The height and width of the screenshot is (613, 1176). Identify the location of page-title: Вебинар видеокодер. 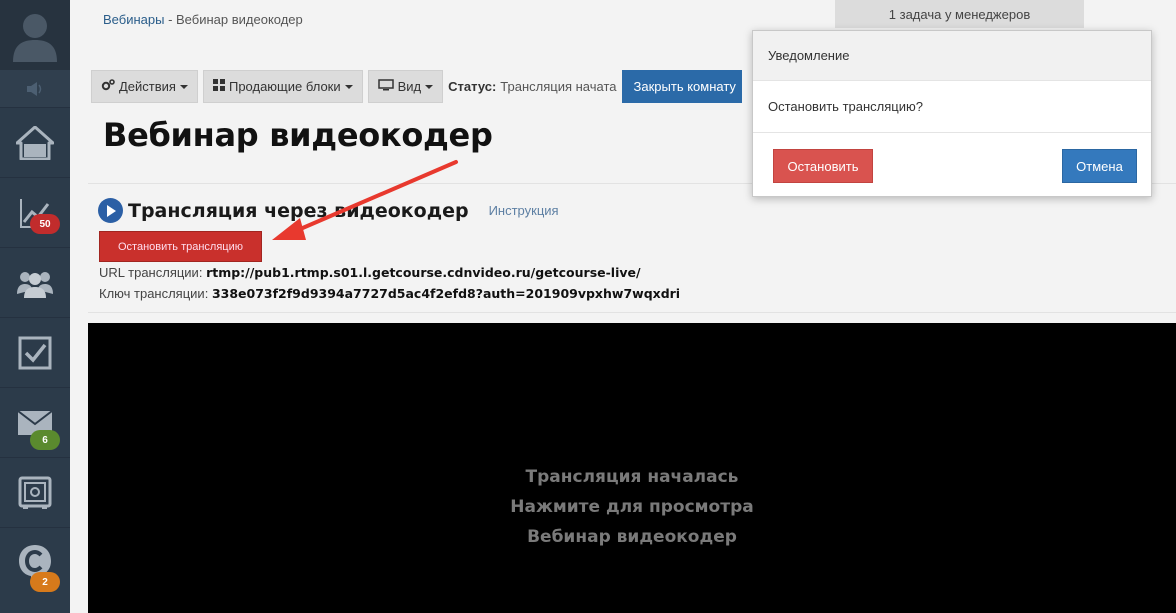
(298, 135).